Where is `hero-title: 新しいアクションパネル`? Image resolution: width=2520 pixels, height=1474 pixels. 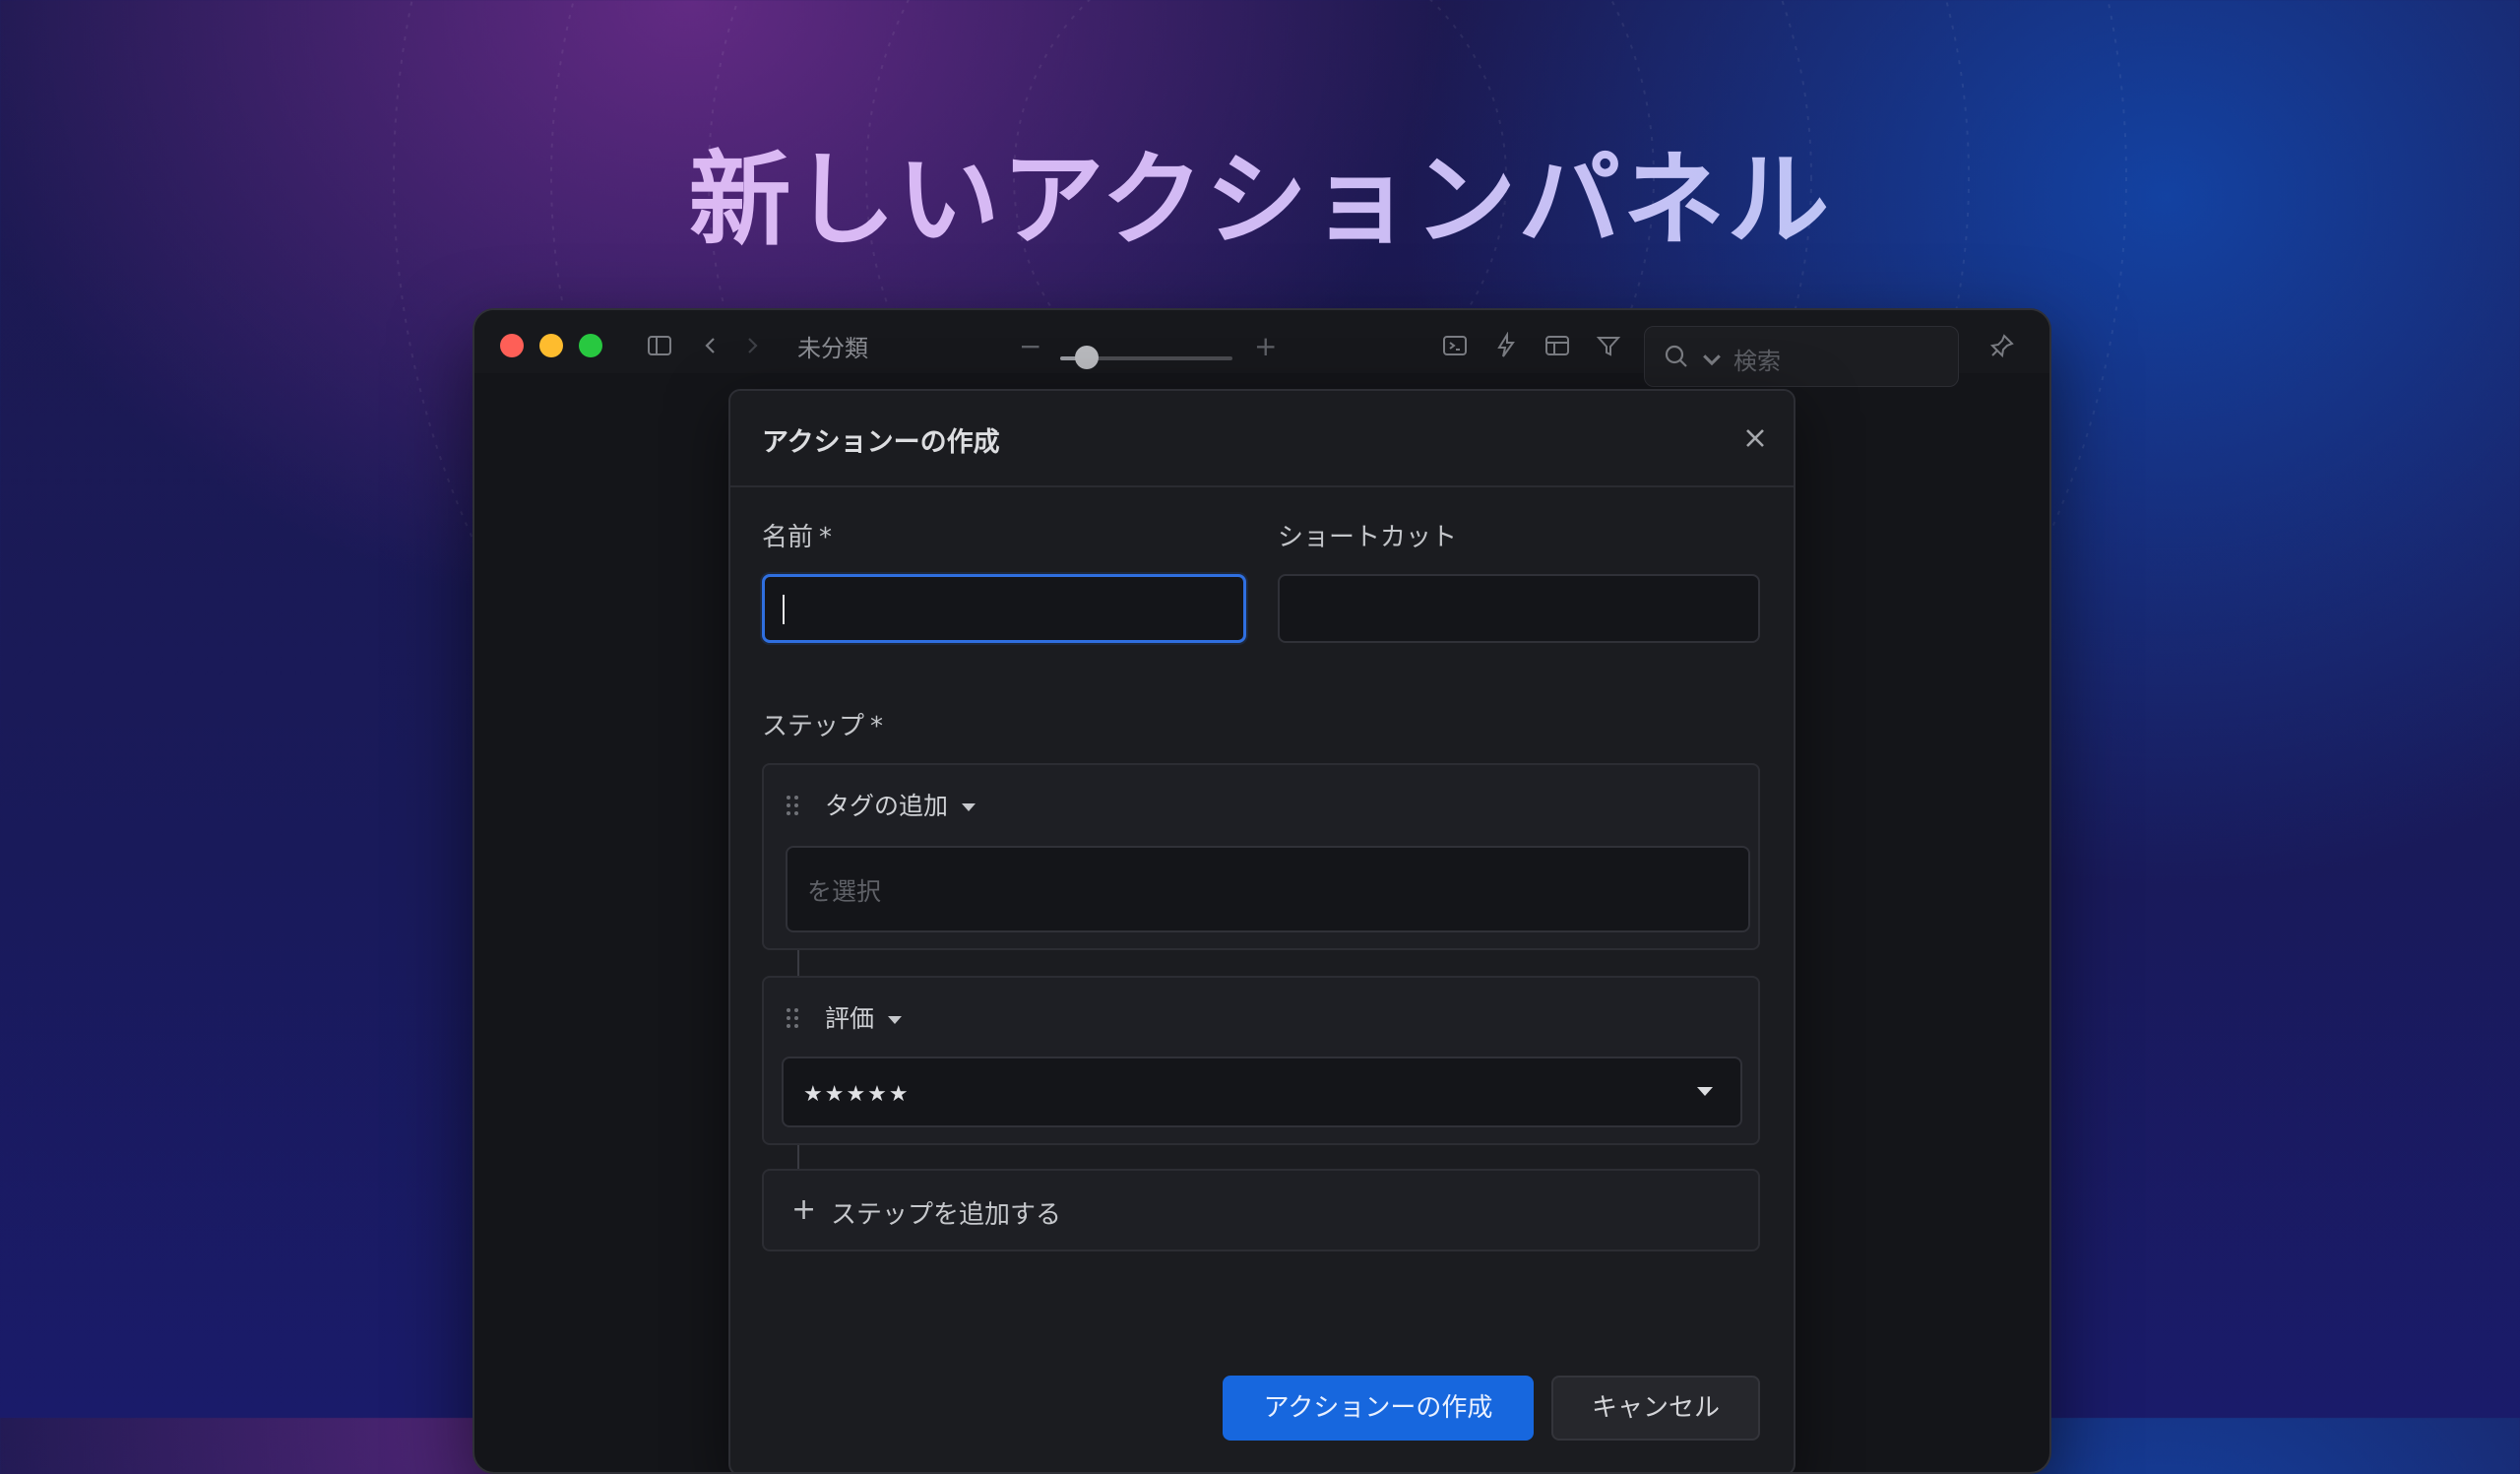
hero-title: 新しいアクションパネル is located at coordinates (1260, 191).